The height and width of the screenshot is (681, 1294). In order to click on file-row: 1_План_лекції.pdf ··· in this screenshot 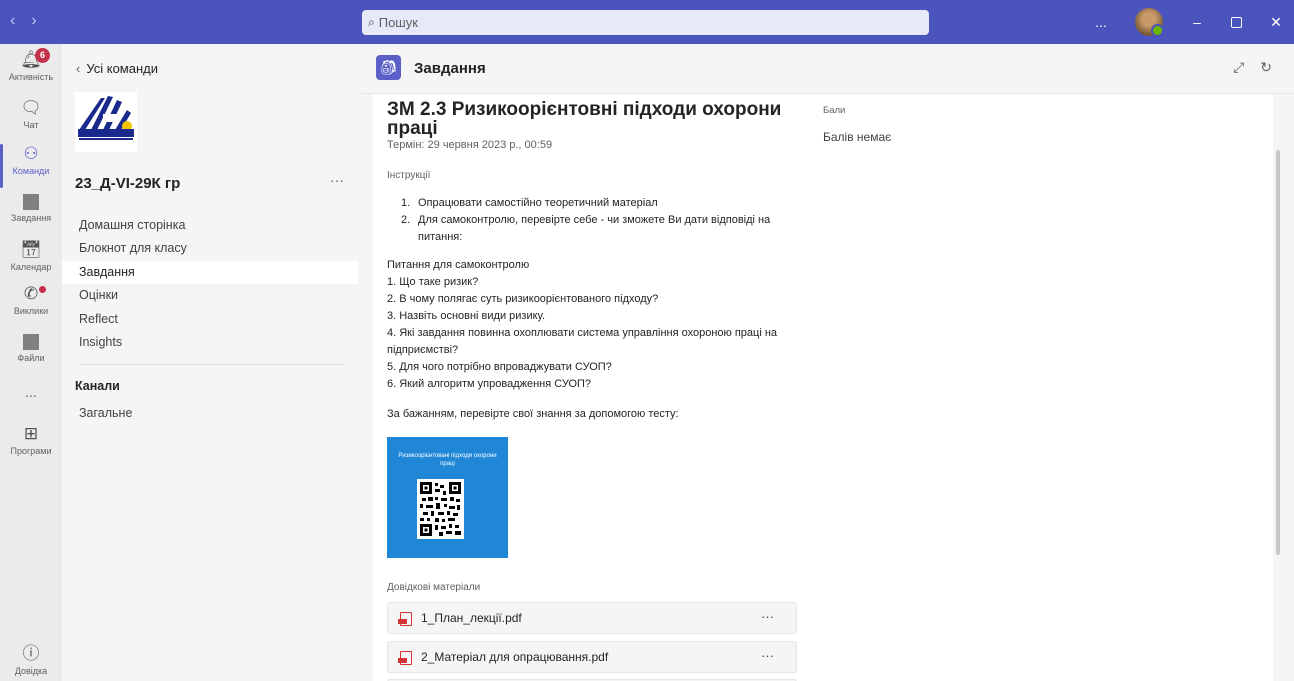, I will do `click(592, 618)`.